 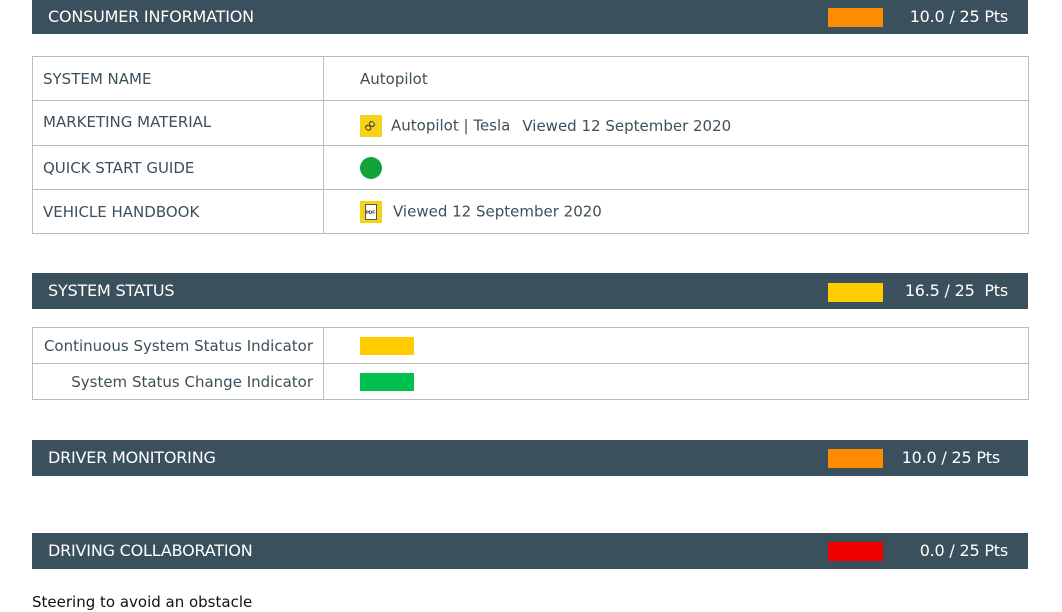 What do you see at coordinates (387, 345) in the screenshot?
I see `continuous-status-indicator` at bounding box center [387, 345].